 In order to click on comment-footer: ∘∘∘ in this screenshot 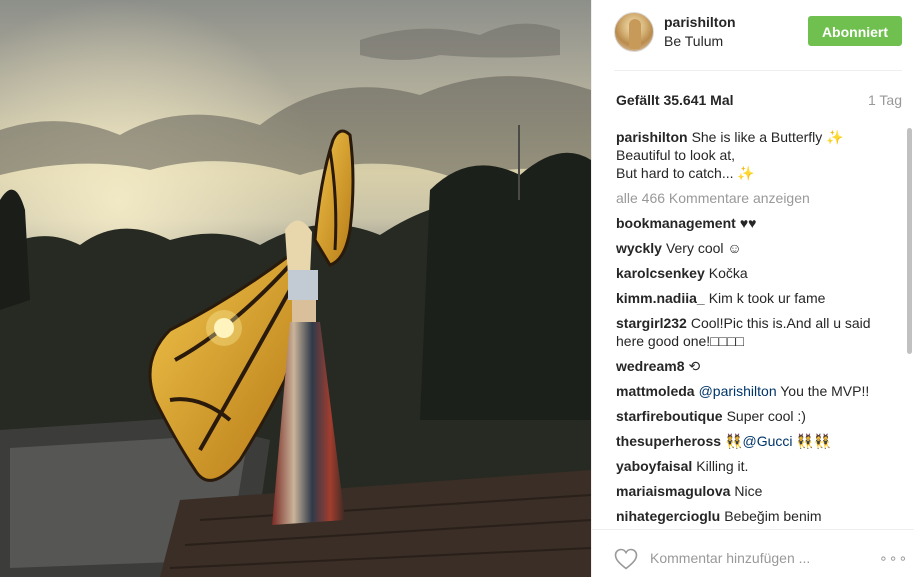, I will do `click(753, 553)`.